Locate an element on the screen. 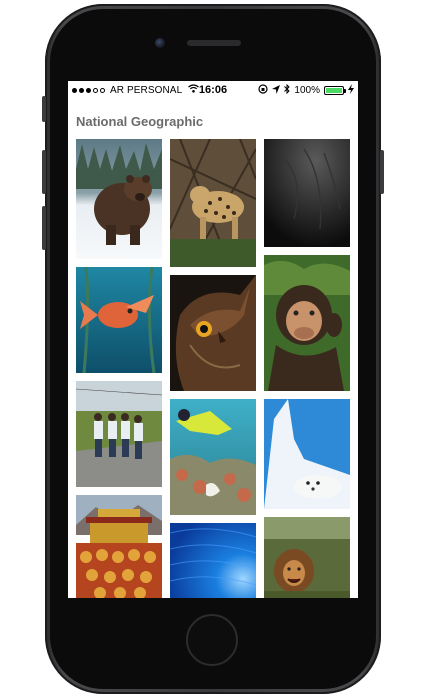 The width and height of the screenshot is (427, 700). photo-seal is located at coordinates (307, 454).